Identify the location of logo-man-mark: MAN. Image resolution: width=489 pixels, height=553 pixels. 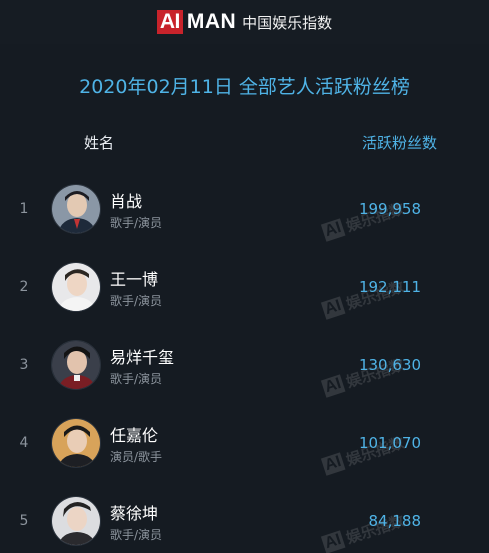
(211, 21).